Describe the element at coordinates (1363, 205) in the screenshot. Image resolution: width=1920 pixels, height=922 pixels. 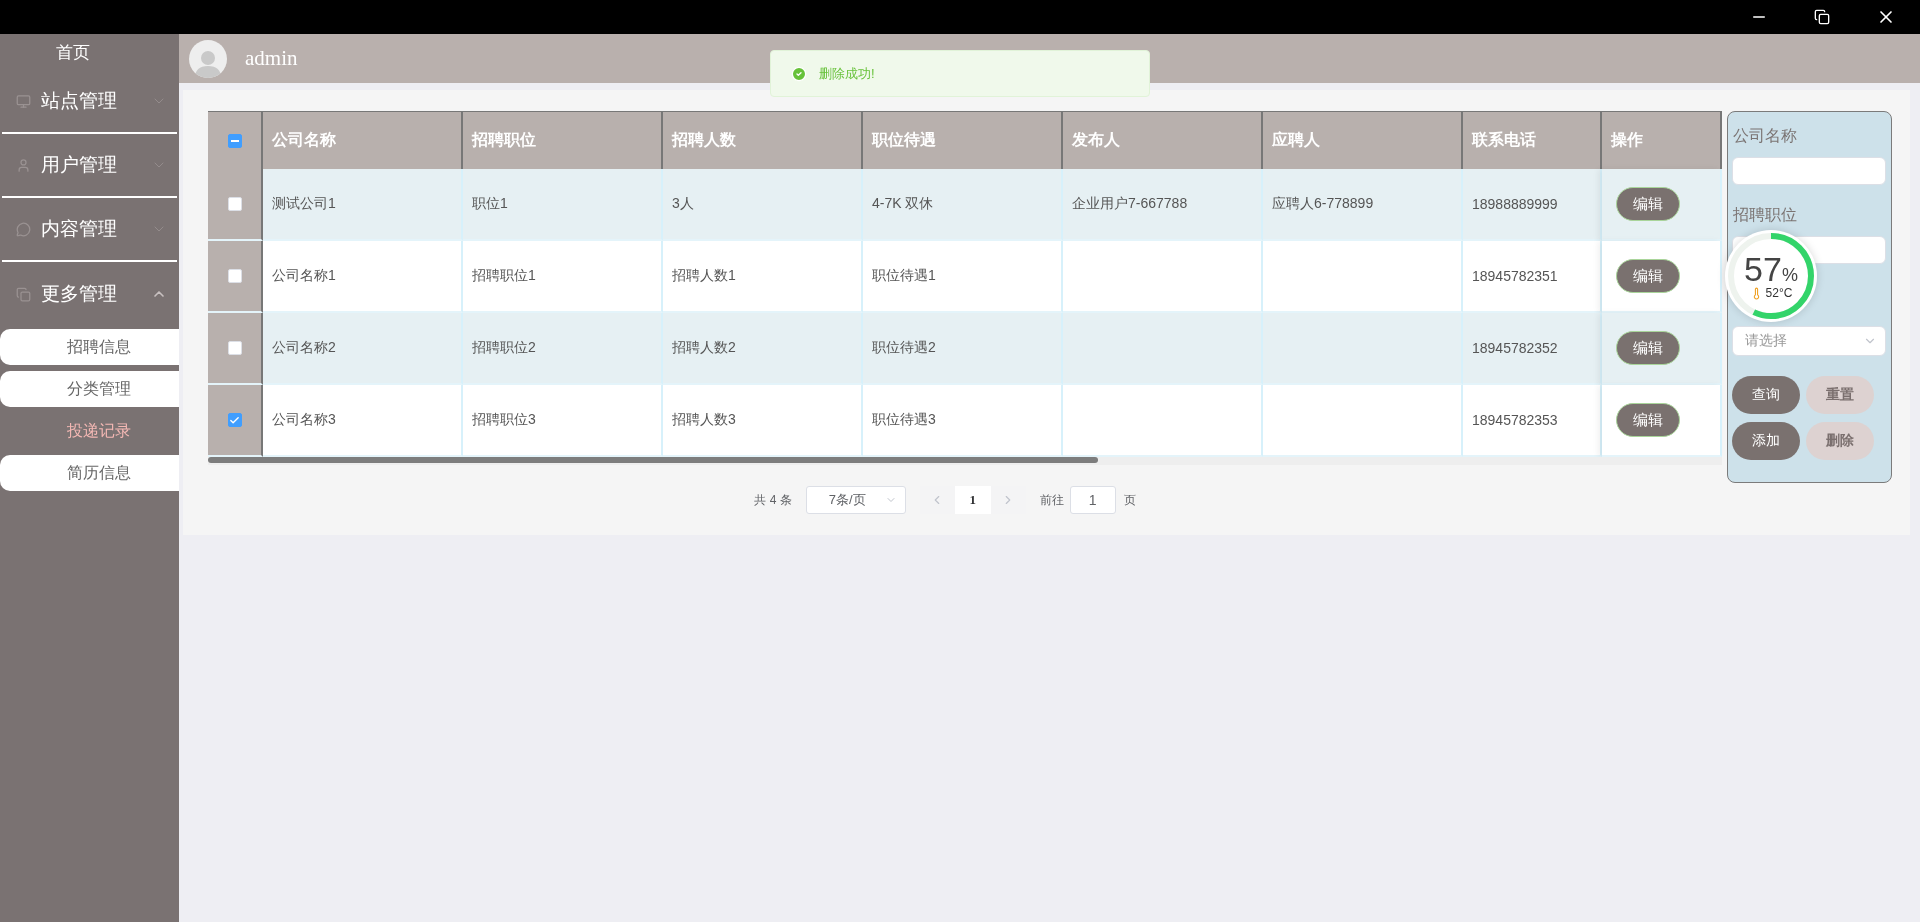
I see `table-cell: 应聘人6-778899` at that location.